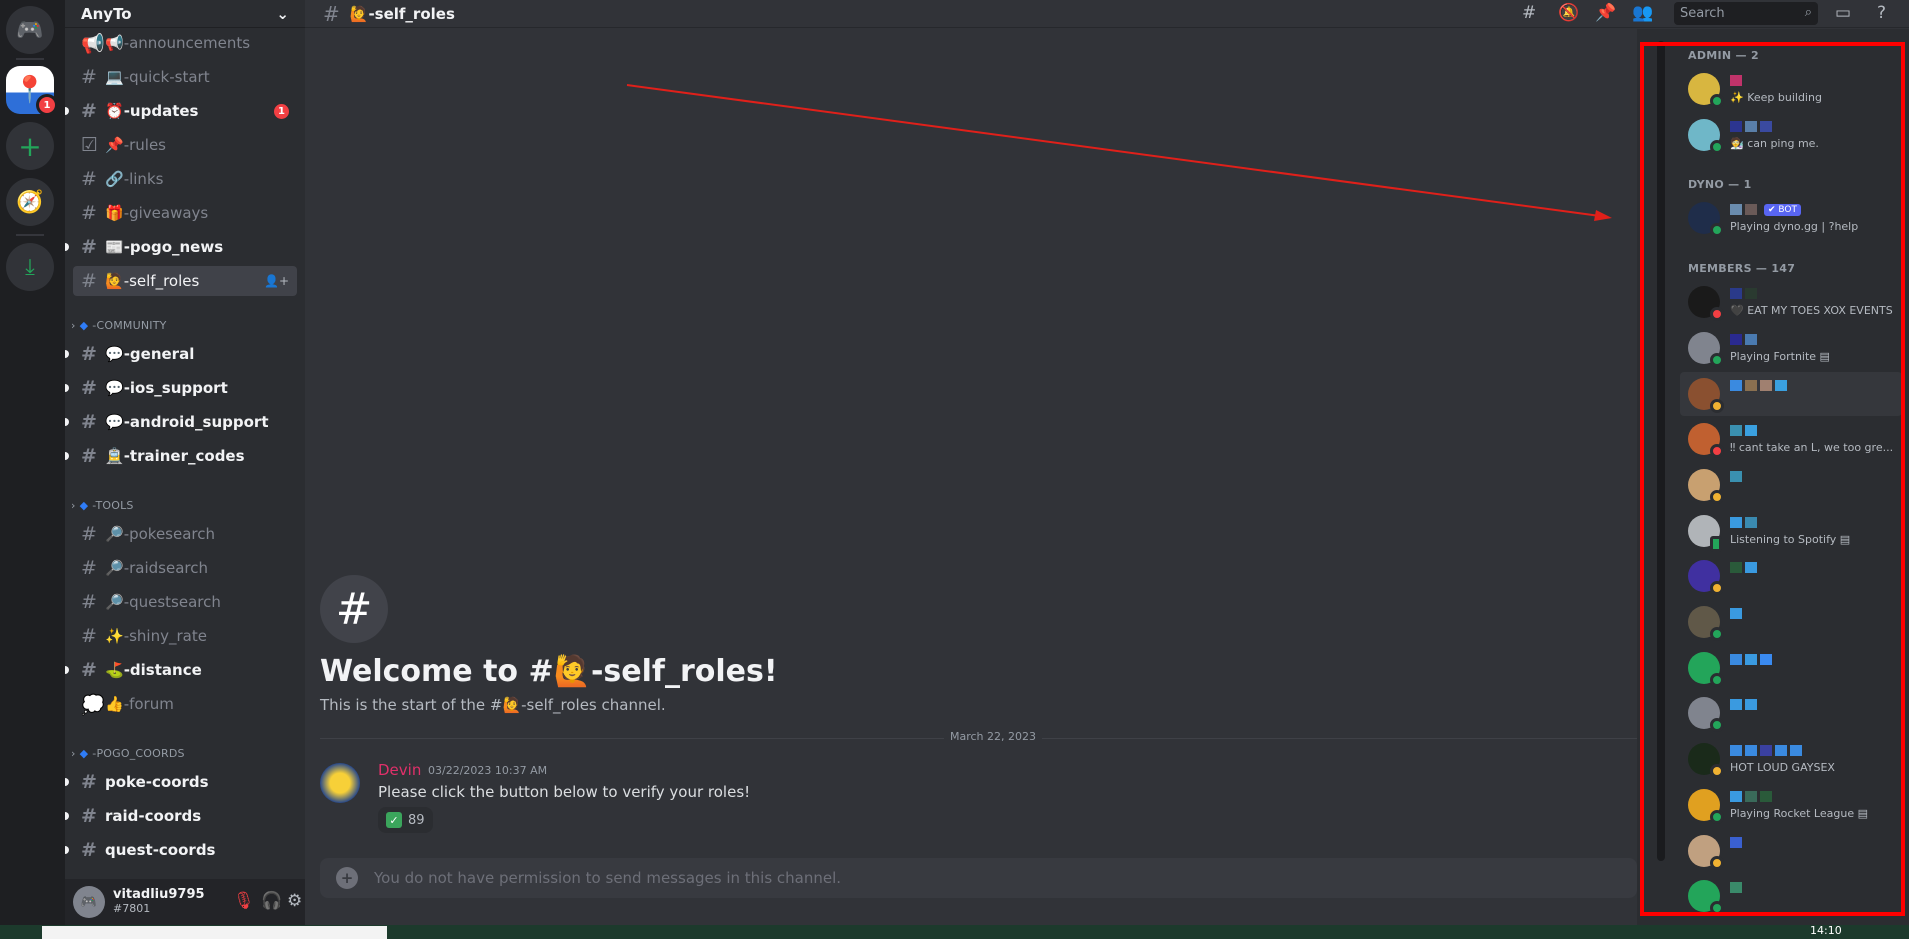 The height and width of the screenshot is (939, 1909). What do you see at coordinates (488, 770) in the screenshot?
I see `message-timestamp: 03/22/2023 10:37 AM` at bounding box center [488, 770].